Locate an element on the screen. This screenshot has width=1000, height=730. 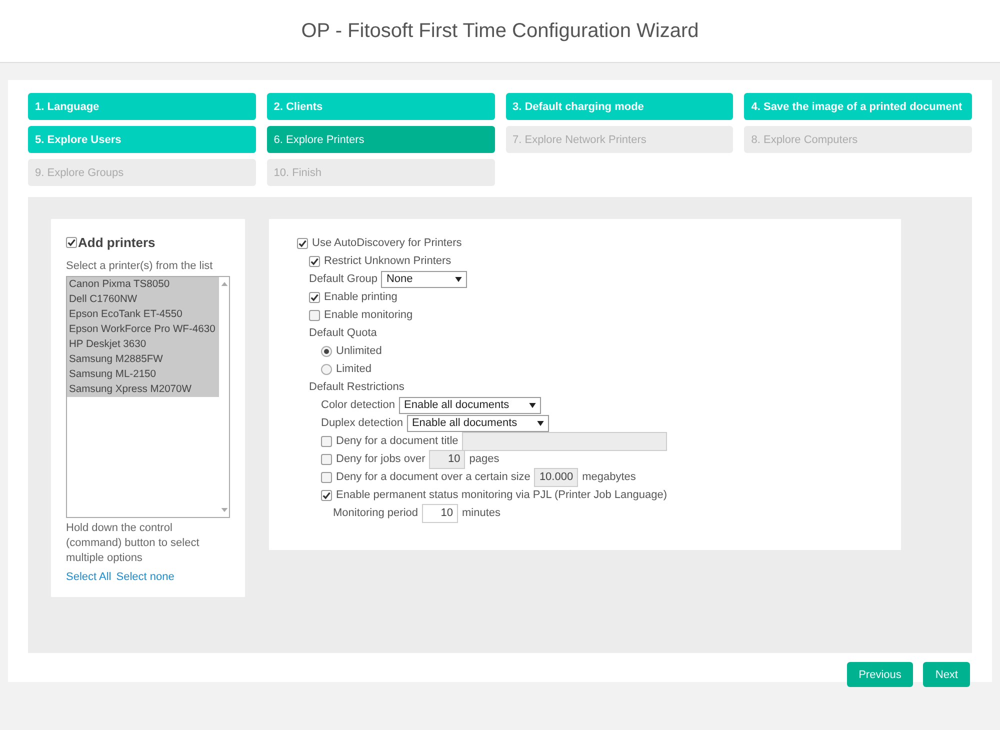
printer-option: Dell C1760NW is located at coordinates (143, 299).